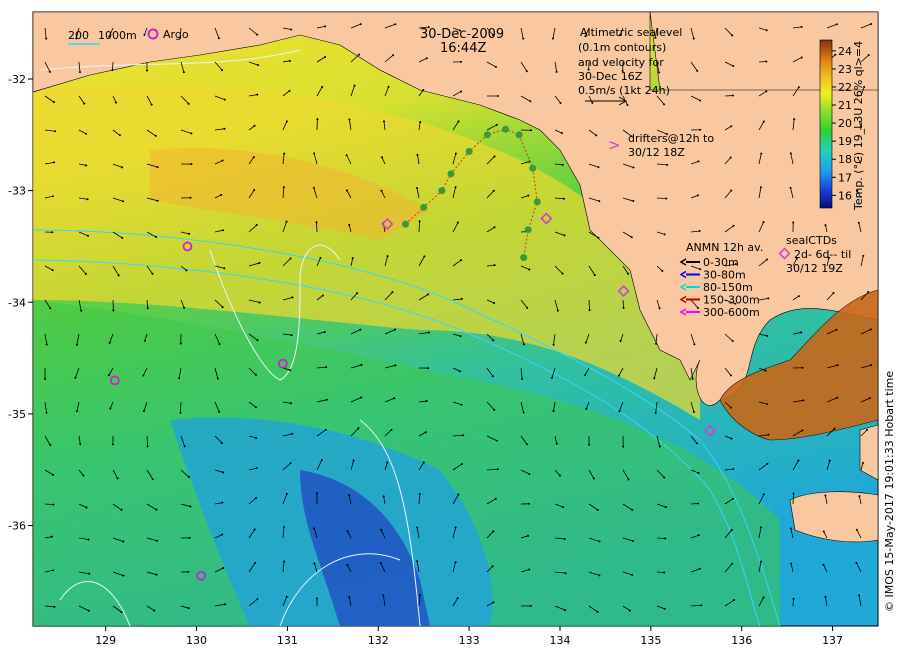 The image size is (900, 660). I want to click on argo-legend-label: Argo, so click(176, 34).